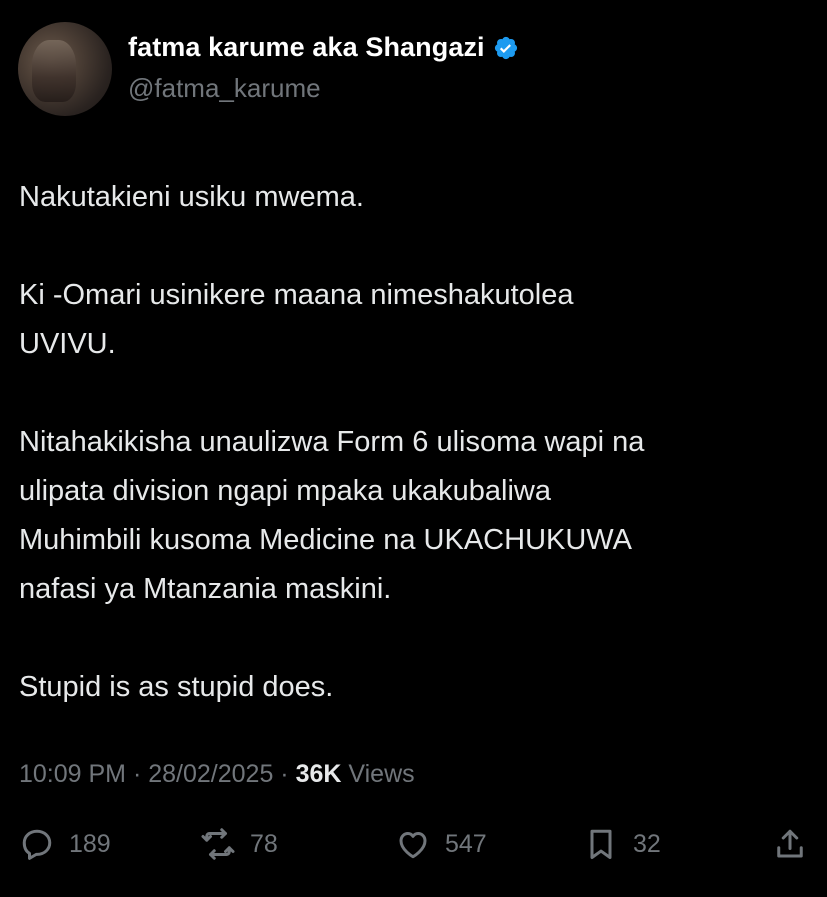 The image size is (827, 897). I want to click on repost-button: 78, so click(239, 844).